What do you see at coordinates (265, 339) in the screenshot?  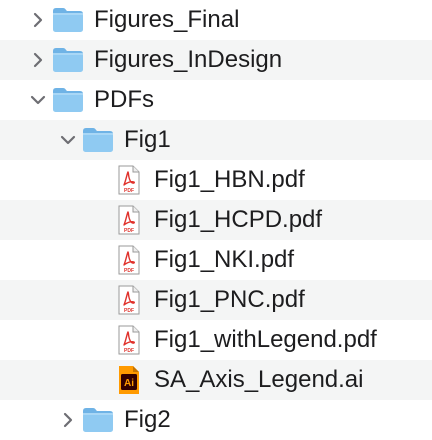 I see `file-label: Fig1_withLegend.pdf` at bounding box center [265, 339].